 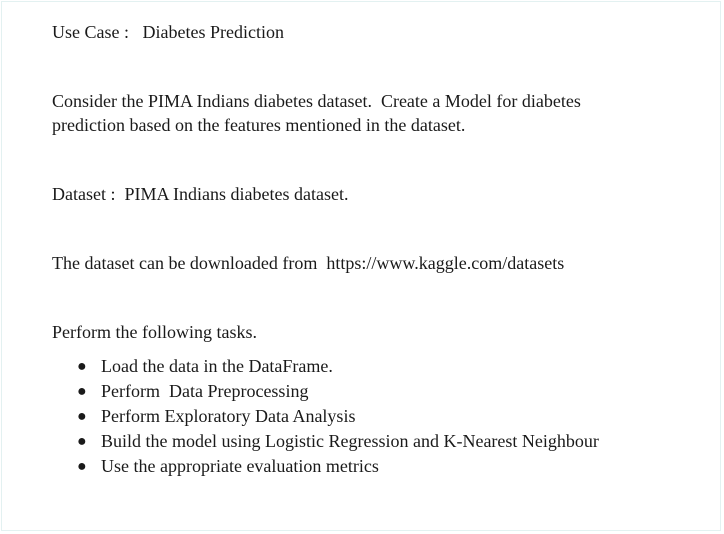 I want to click on task-label: Use the appropriate evaluation metrics, so click(x=240, y=466).